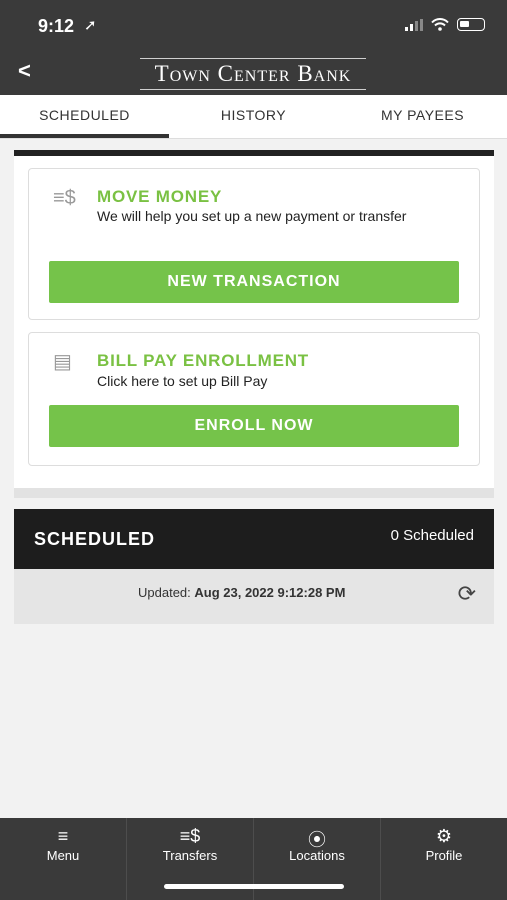 The height and width of the screenshot is (900, 507). Describe the element at coordinates (317, 855) in the screenshot. I see `nav-locations-label: Locations` at that location.